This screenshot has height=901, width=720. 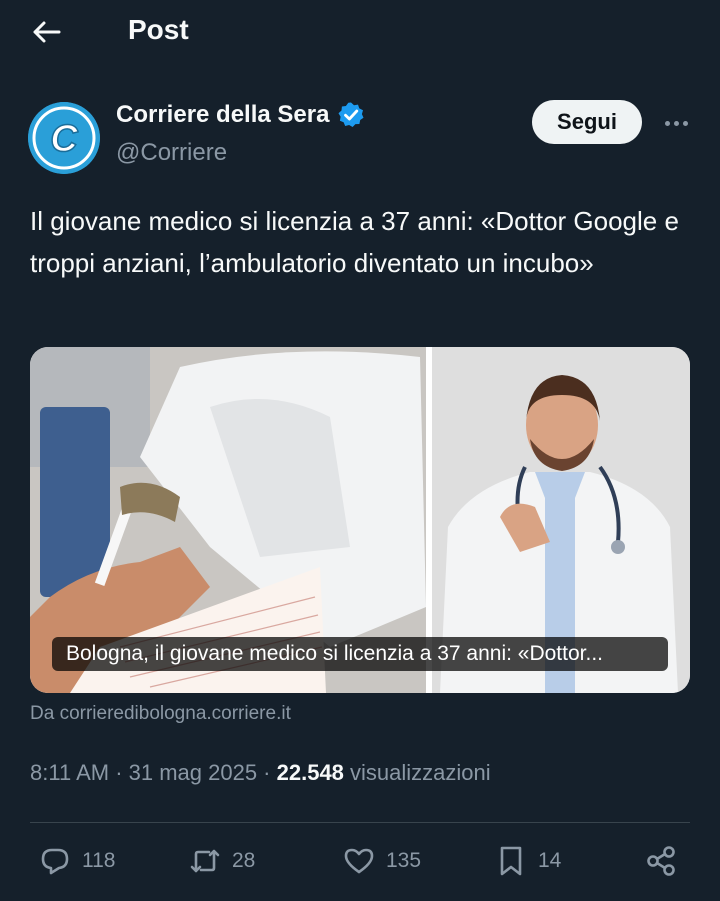 I want to click on corriere-logo-icon: C, so click(x=64, y=138).